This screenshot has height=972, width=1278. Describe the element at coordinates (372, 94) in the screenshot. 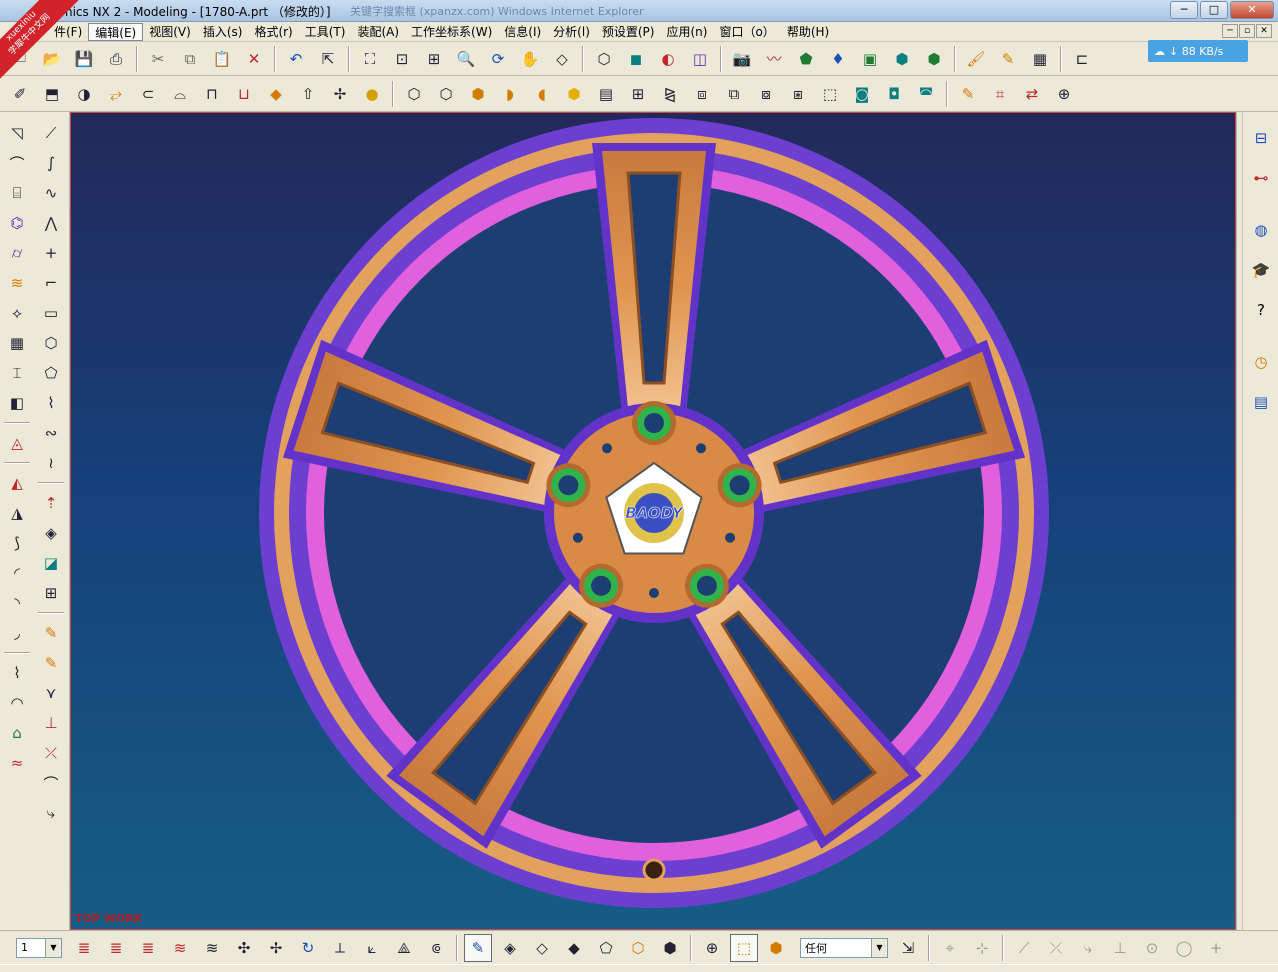

I see `datum-csys-button: ●` at that location.